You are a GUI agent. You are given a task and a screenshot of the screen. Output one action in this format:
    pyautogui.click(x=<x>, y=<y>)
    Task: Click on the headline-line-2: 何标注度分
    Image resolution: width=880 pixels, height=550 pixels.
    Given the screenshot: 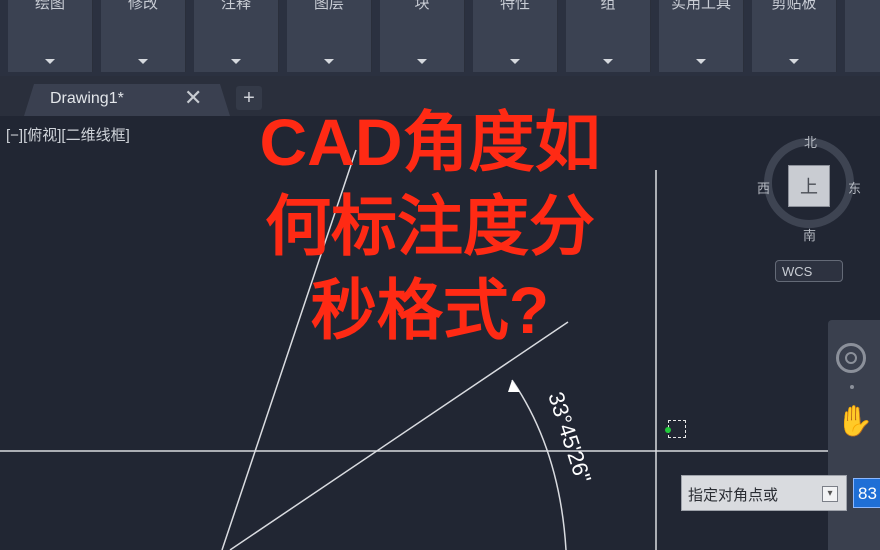 What is the action you would take?
    pyautogui.click(x=430, y=226)
    